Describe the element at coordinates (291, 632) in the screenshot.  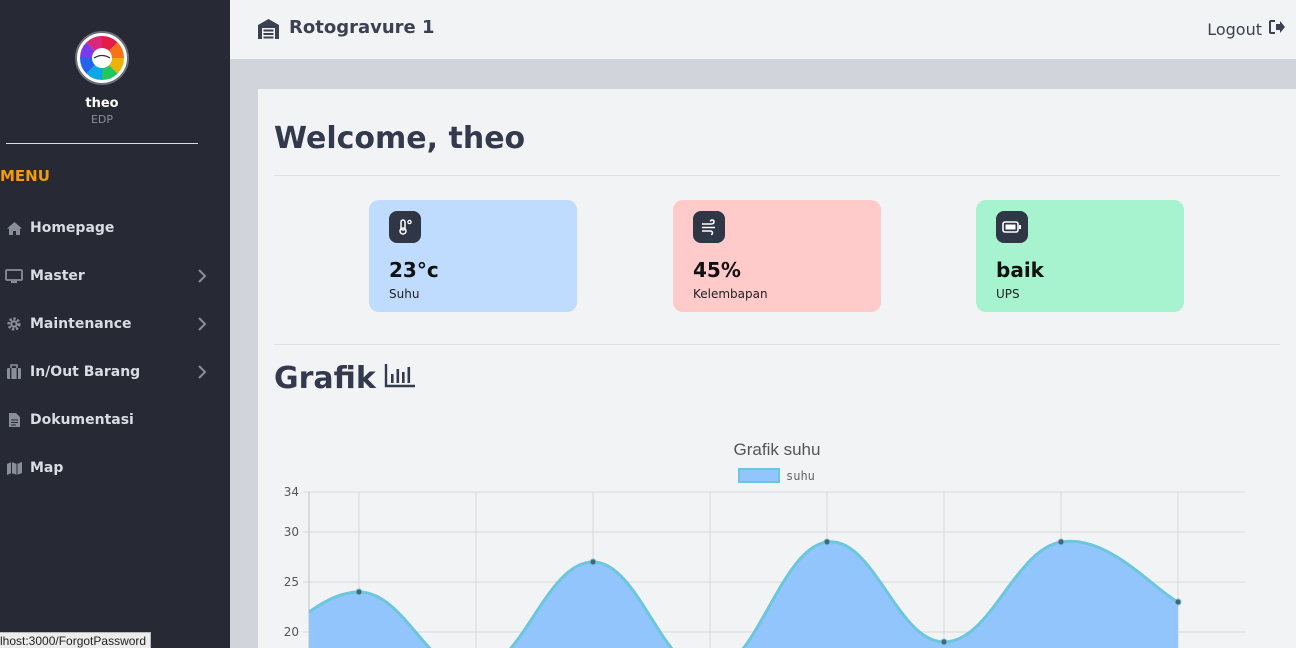
I see `y-tick-label: 20` at that location.